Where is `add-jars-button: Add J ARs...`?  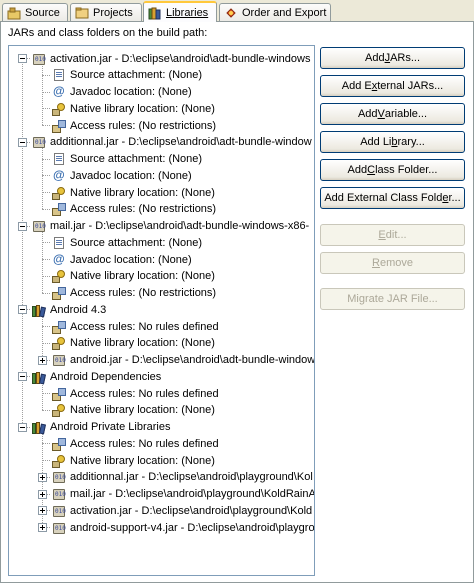
add-jars-button: Add J ARs... is located at coordinates (392, 58).